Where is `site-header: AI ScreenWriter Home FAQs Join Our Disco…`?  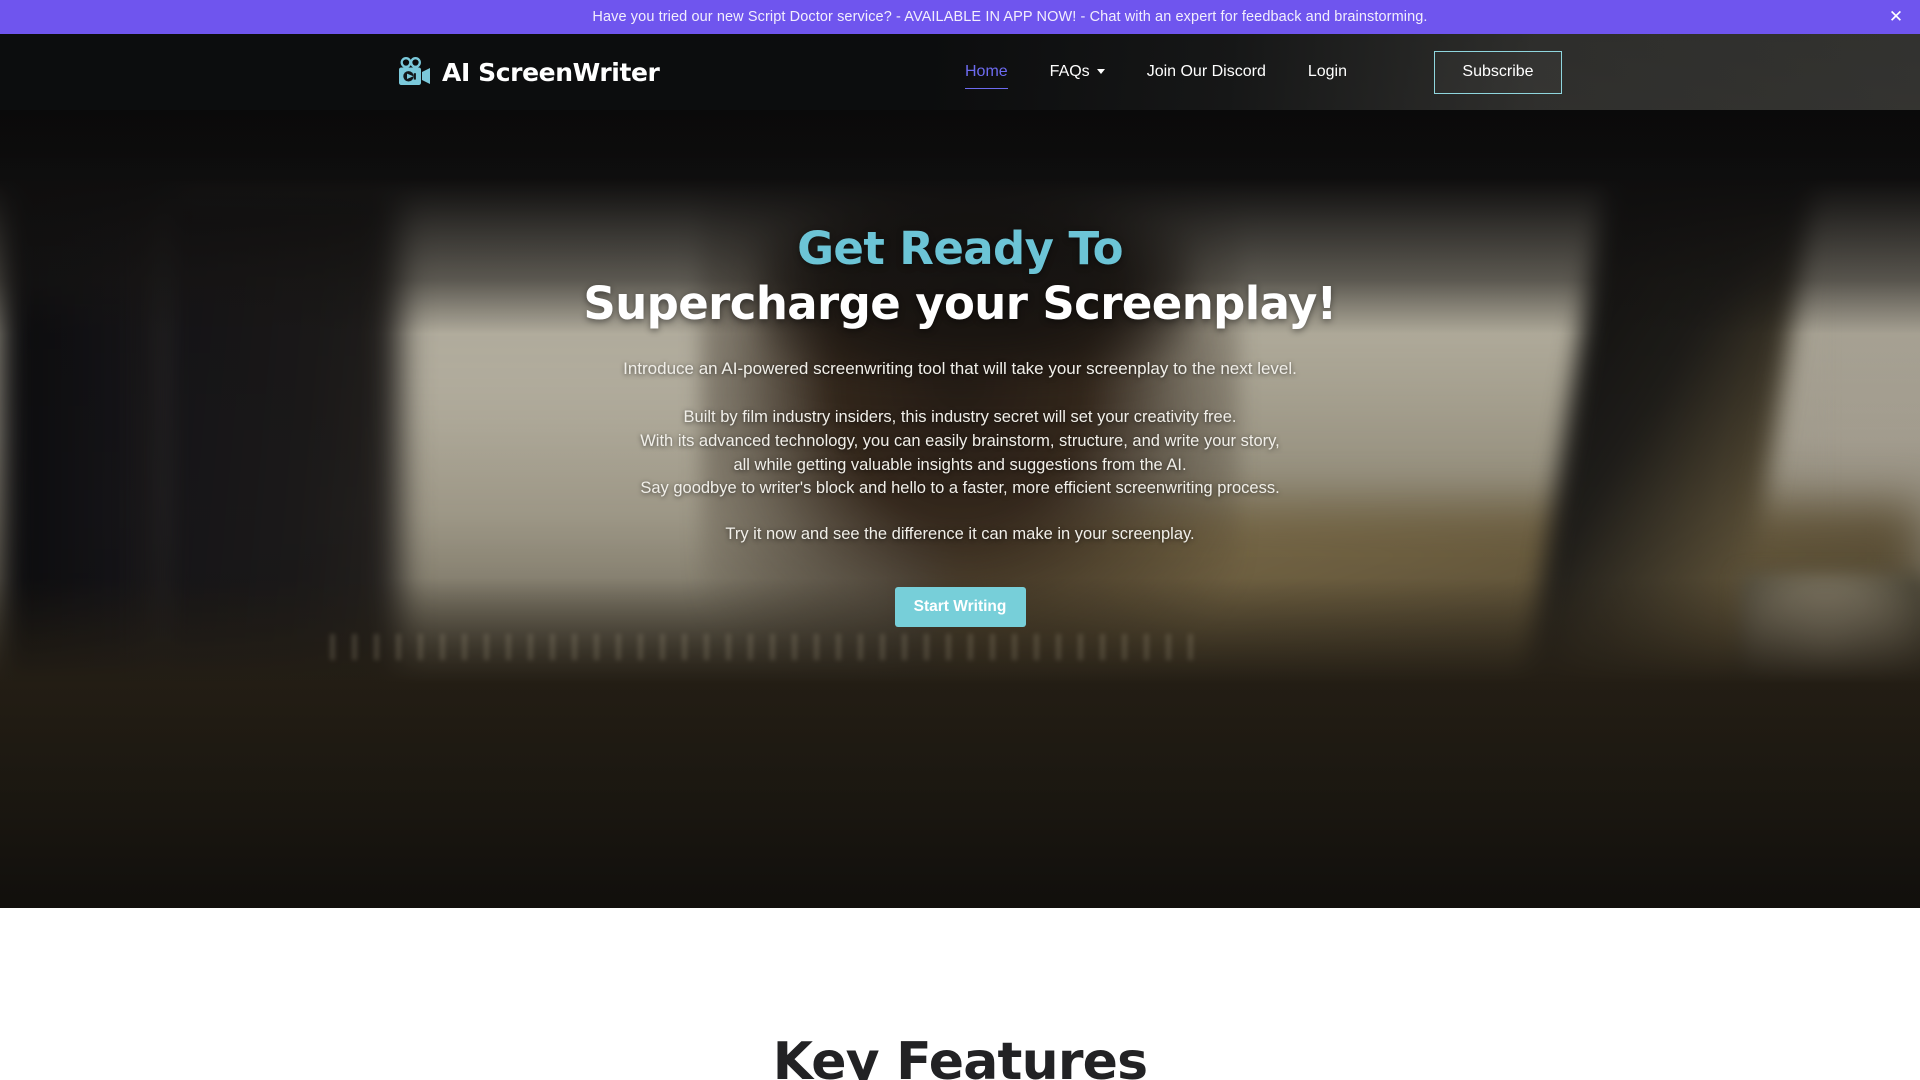
site-header: AI ScreenWriter Home FAQs Join Our Disco… is located at coordinates (960, 72).